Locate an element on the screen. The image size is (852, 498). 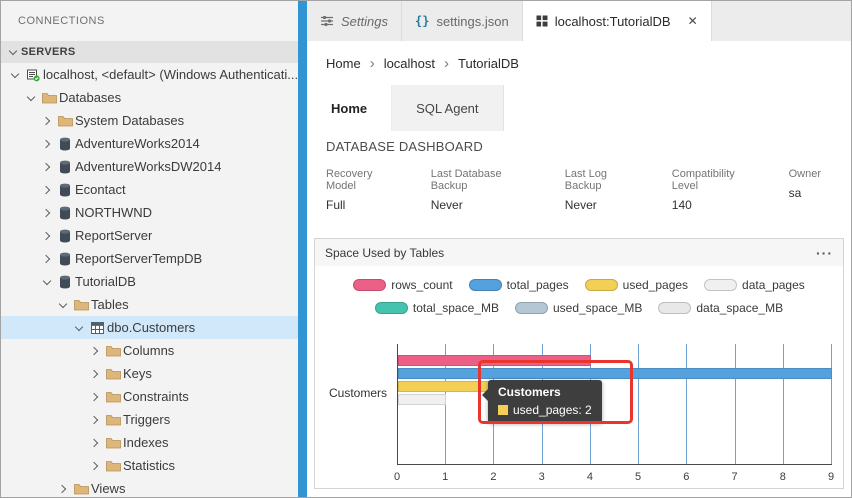
tree-item-reportserver: ReportServer is located at coordinates (149, 235).